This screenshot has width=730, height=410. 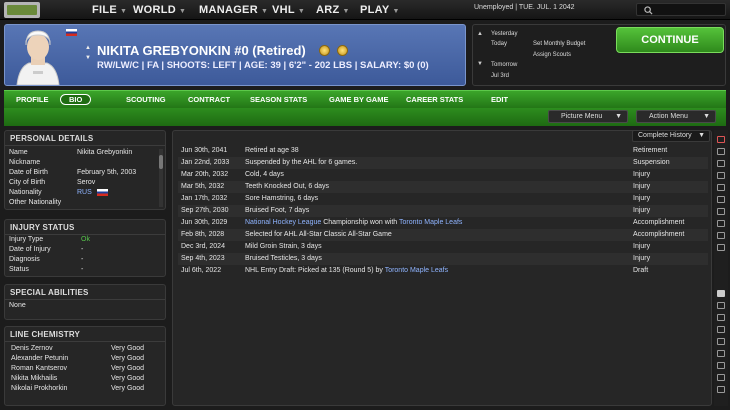 What do you see at coordinates (721, 293) in the screenshot?
I see `jersey-icon` at bounding box center [721, 293].